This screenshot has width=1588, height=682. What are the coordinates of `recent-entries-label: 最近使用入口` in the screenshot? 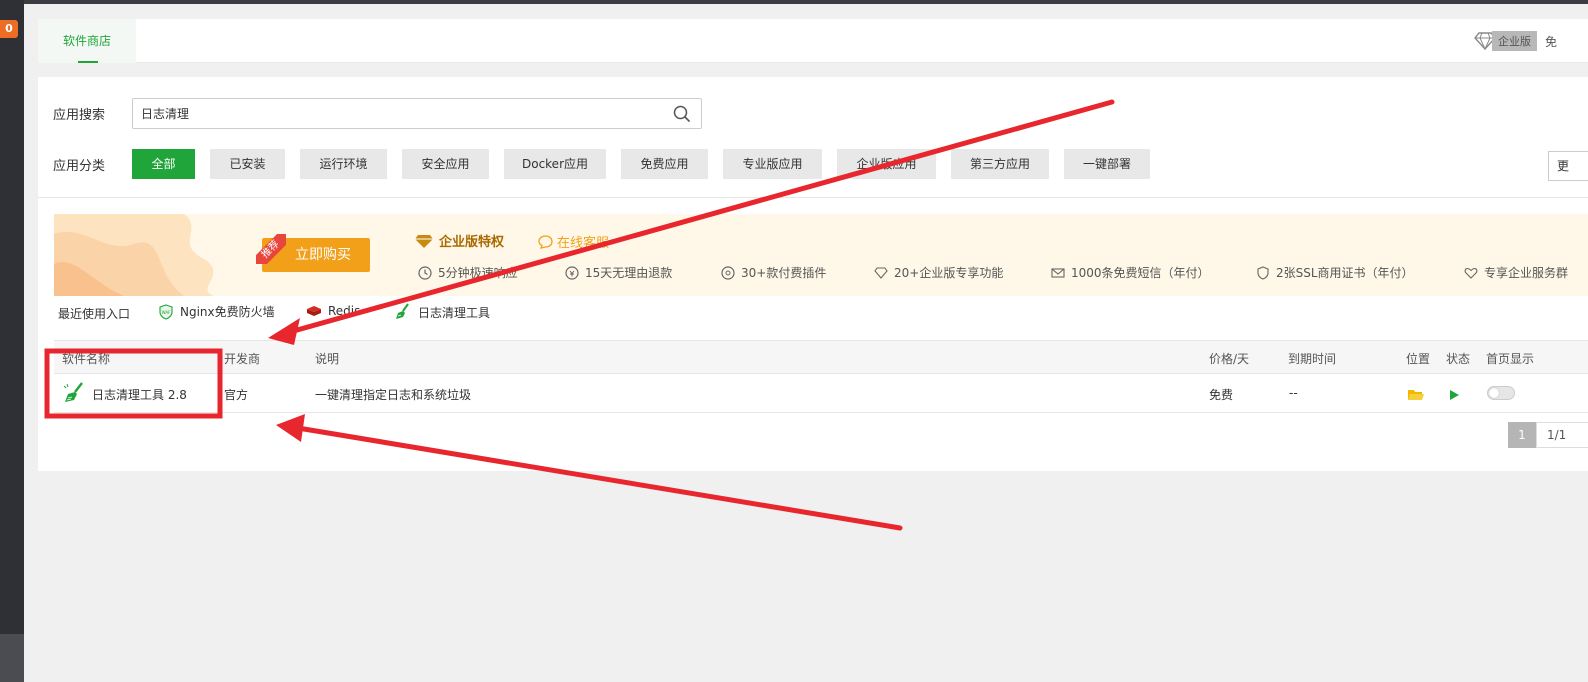 It's located at (94, 313).